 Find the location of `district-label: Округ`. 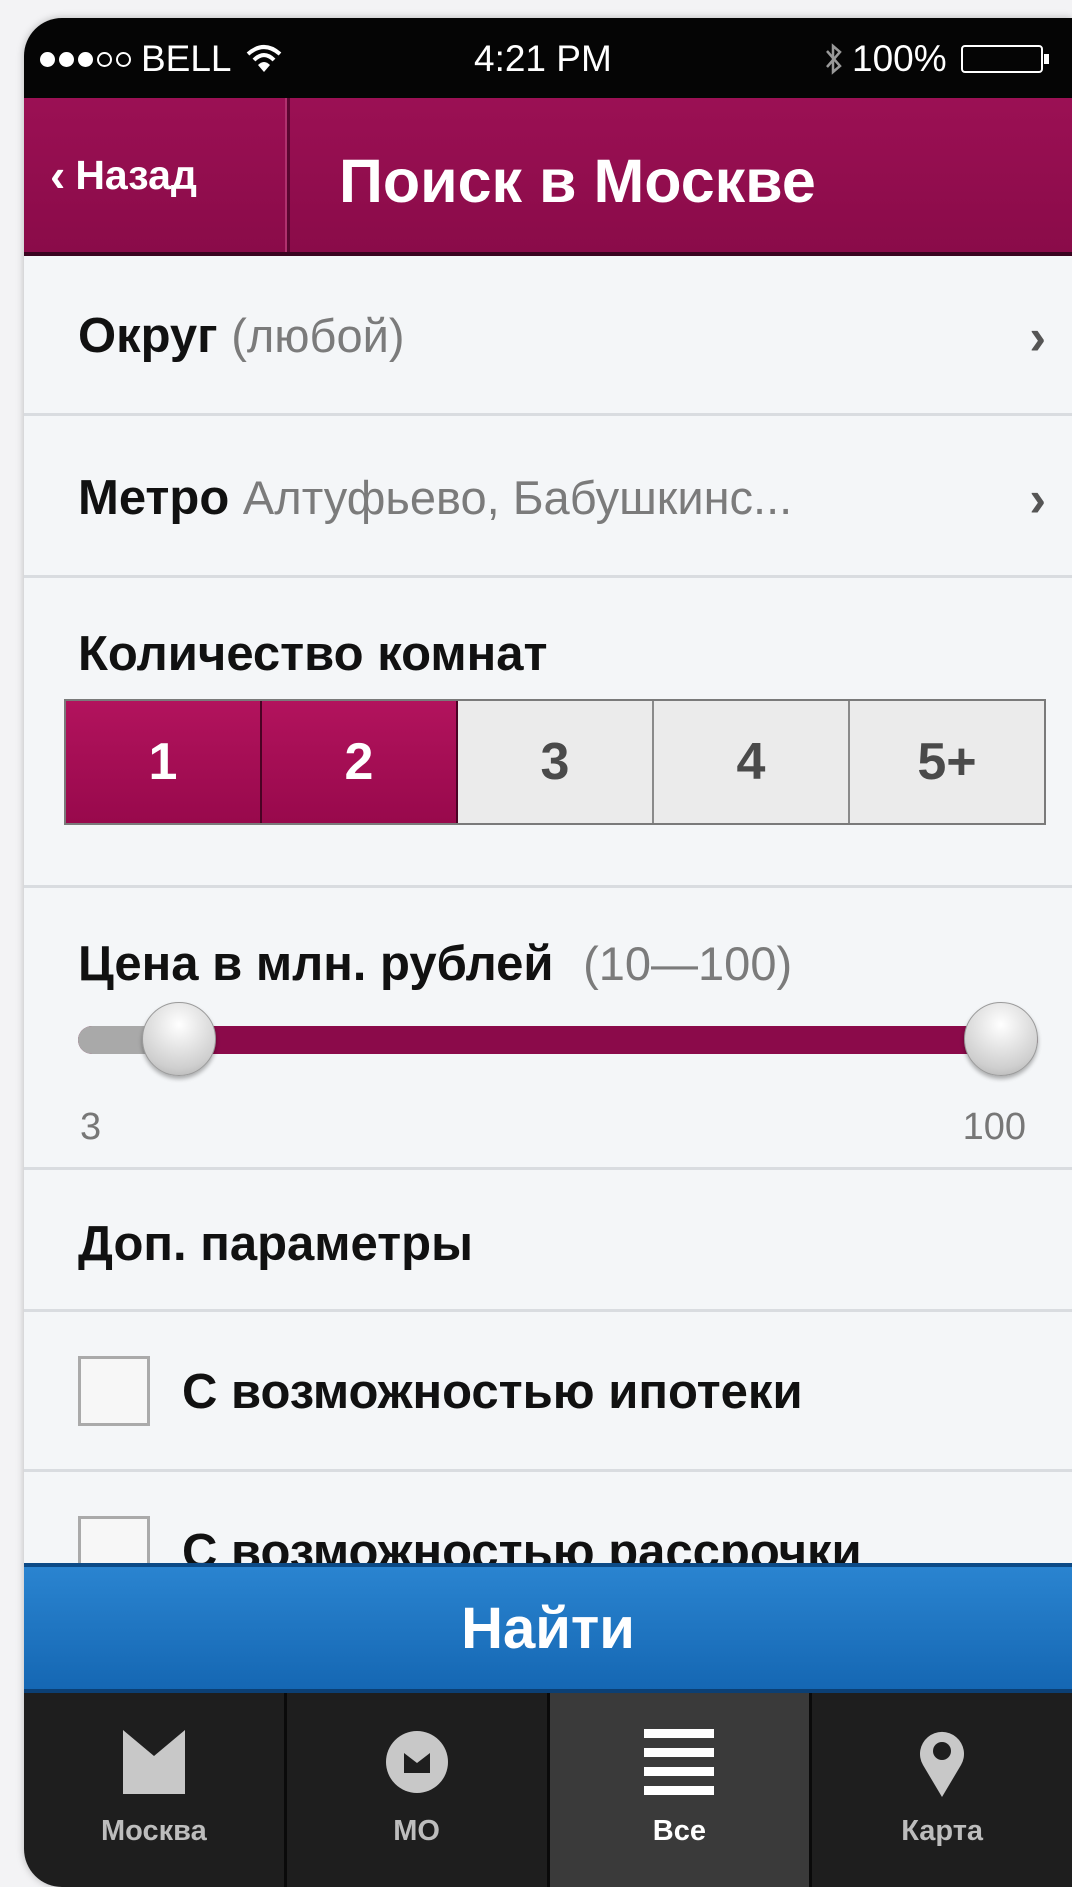

district-label: Округ is located at coordinates (148, 336).